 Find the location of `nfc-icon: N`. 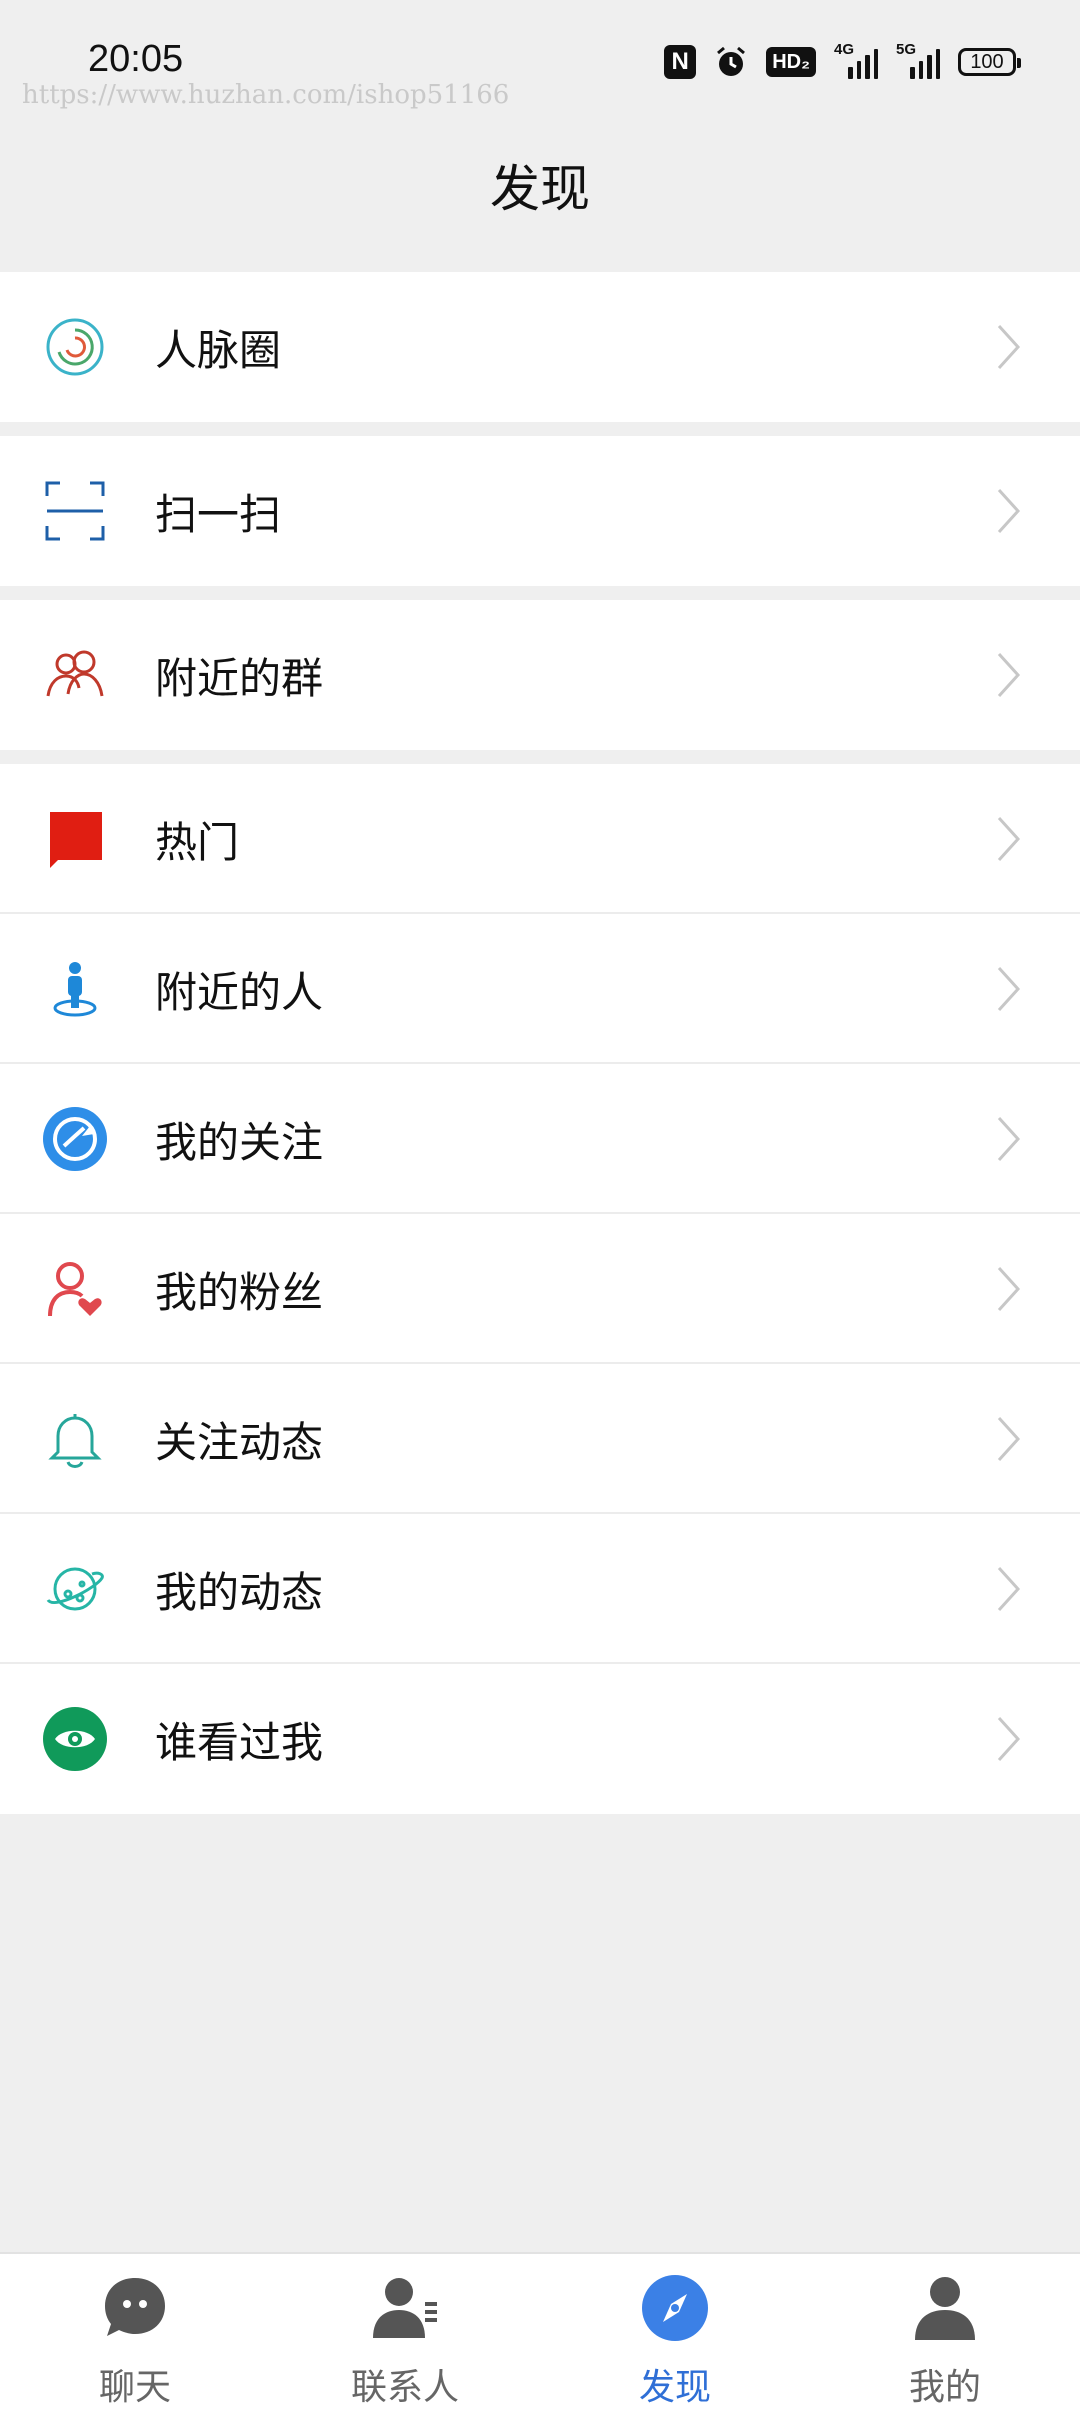

nfc-icon: N is located at coordinates (680, 62).